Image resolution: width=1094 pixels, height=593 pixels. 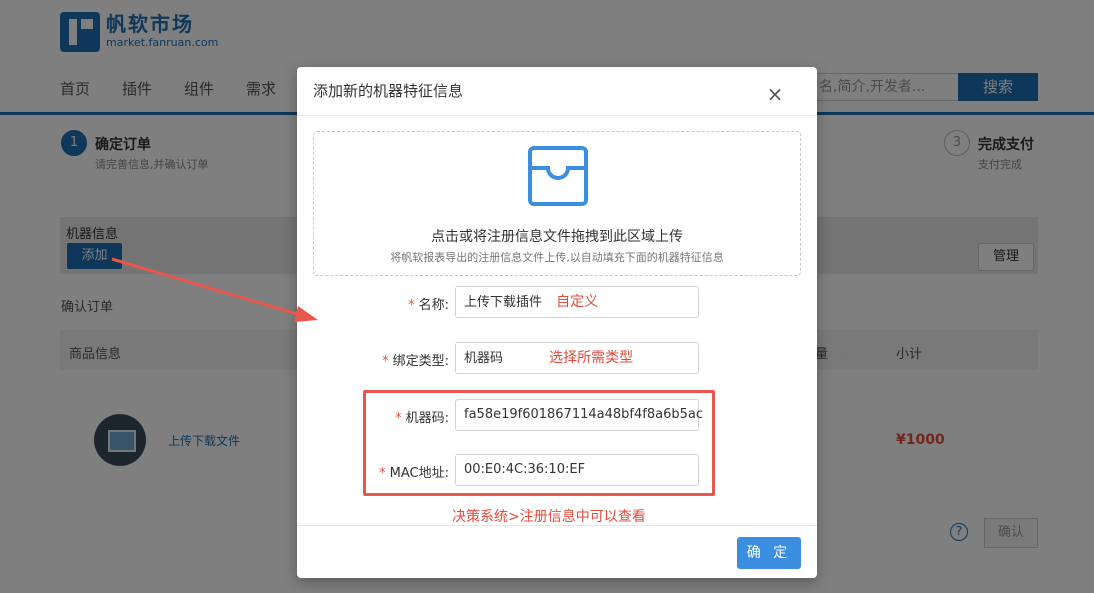 I want to click on upload-hint: 将帆软报表导出的注册信息文件上传,以自动填充下面的机器特征信息, so click(x=557, y=257).